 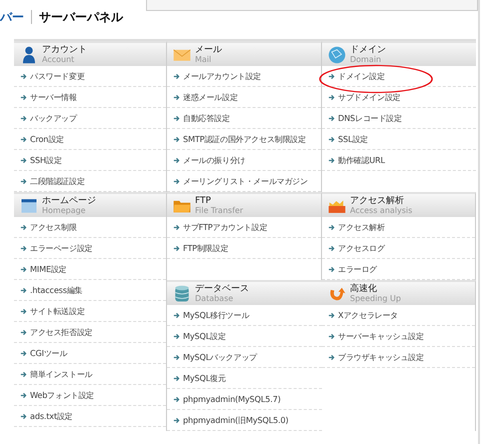 I want to click on menu-link: 動作確認URL, so click(x=356, y=160).